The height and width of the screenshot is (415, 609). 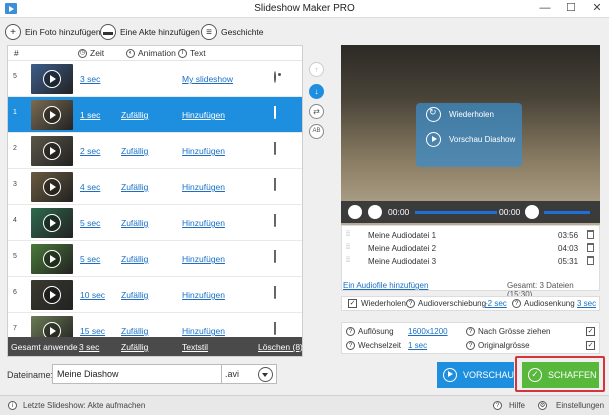 I want to click on repeat-checkbox: ✓, so click(x=352, y=303).